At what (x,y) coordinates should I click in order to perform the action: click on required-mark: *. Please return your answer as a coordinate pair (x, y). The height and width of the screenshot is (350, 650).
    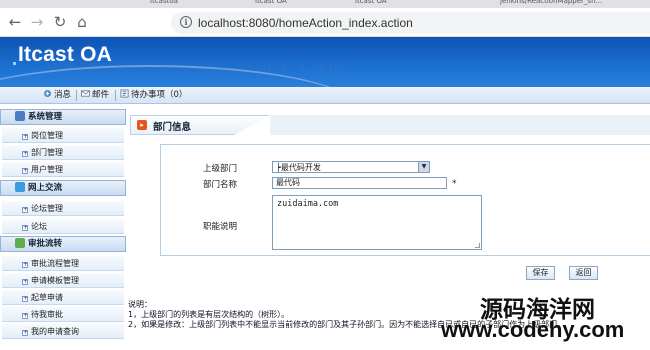
    Looking at the image, I should click on (454, 184).